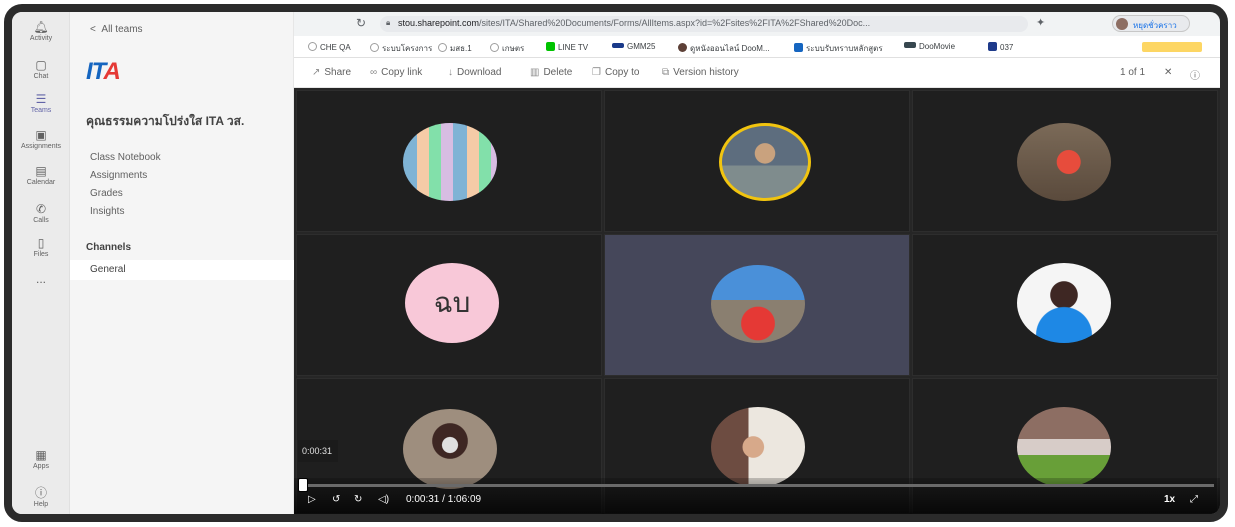 Image resolution: width=1235 pixels, height=527 pixels. I want to click on progress-bar, so click(757, 485).